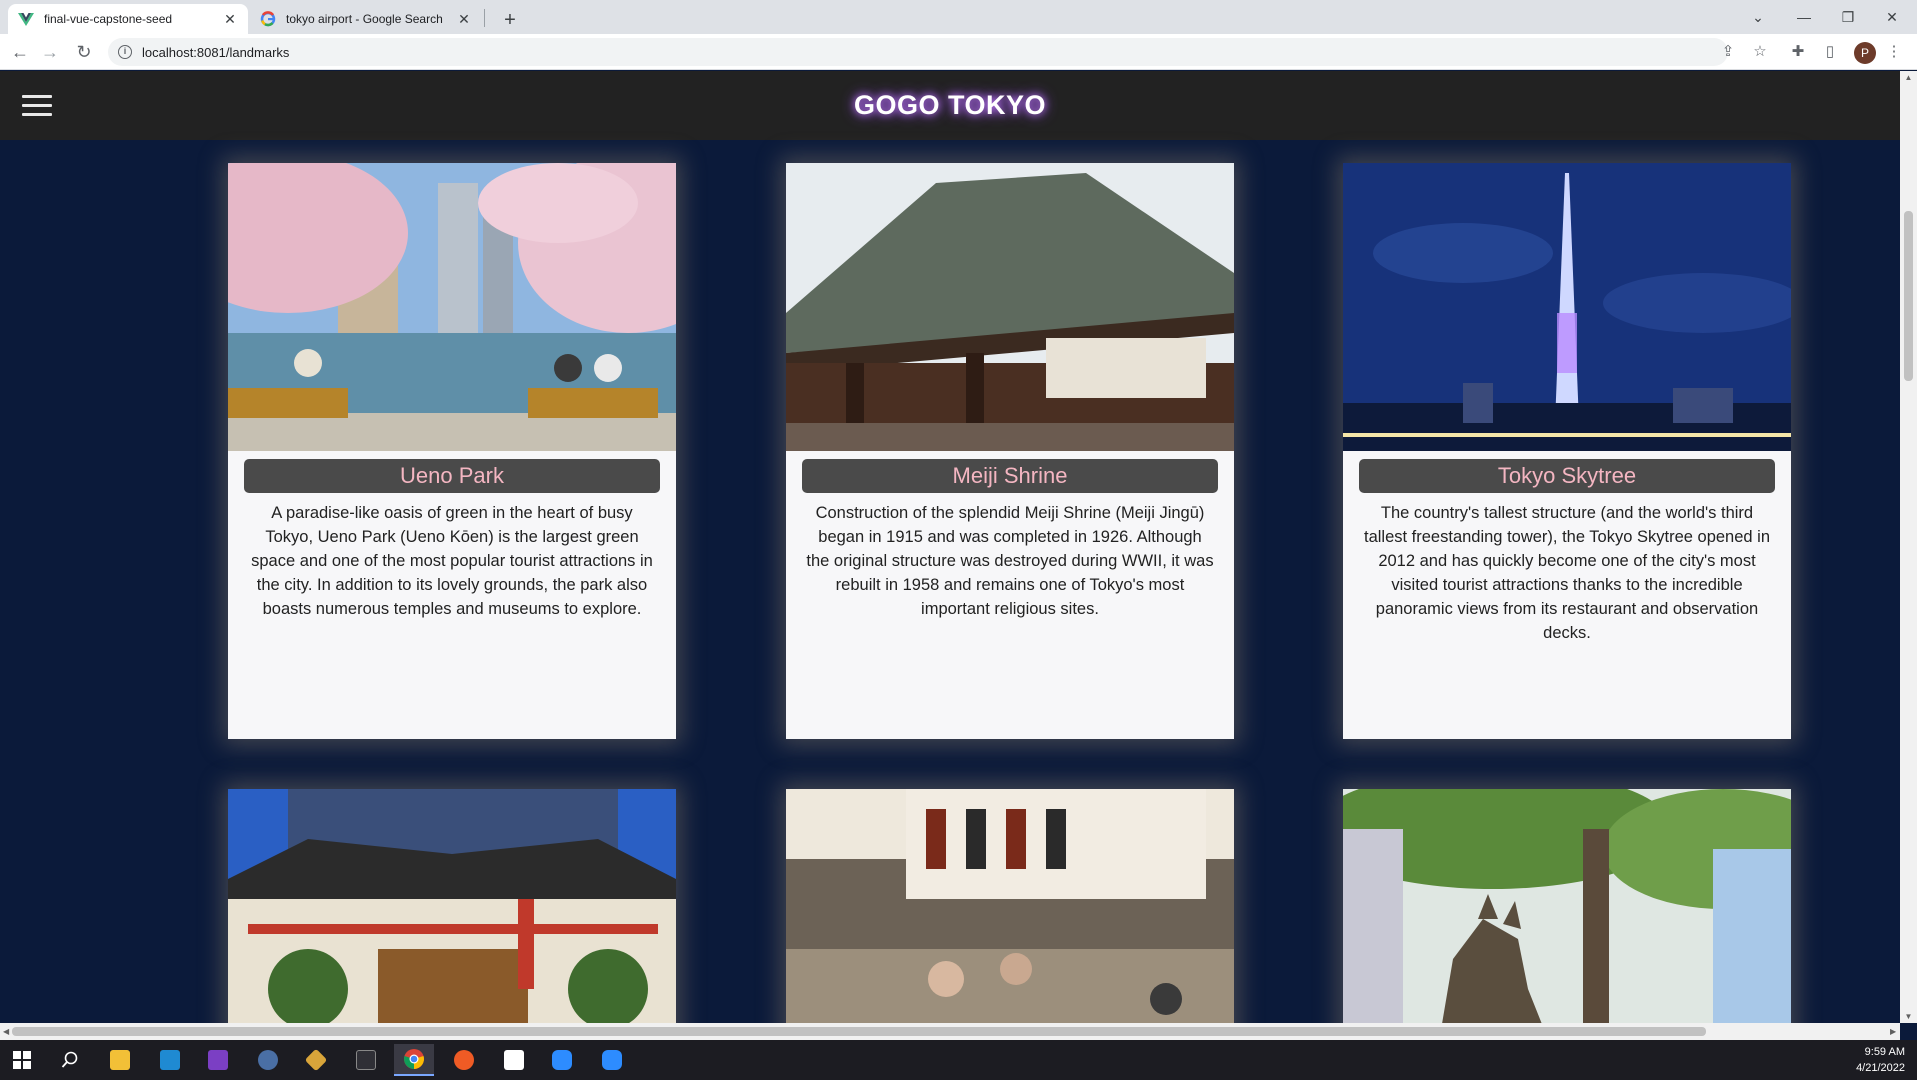 Image resolution: width=1917 pixels, height=1080 pixels. I want to click on kabukiza-photo, so click(452, 906).